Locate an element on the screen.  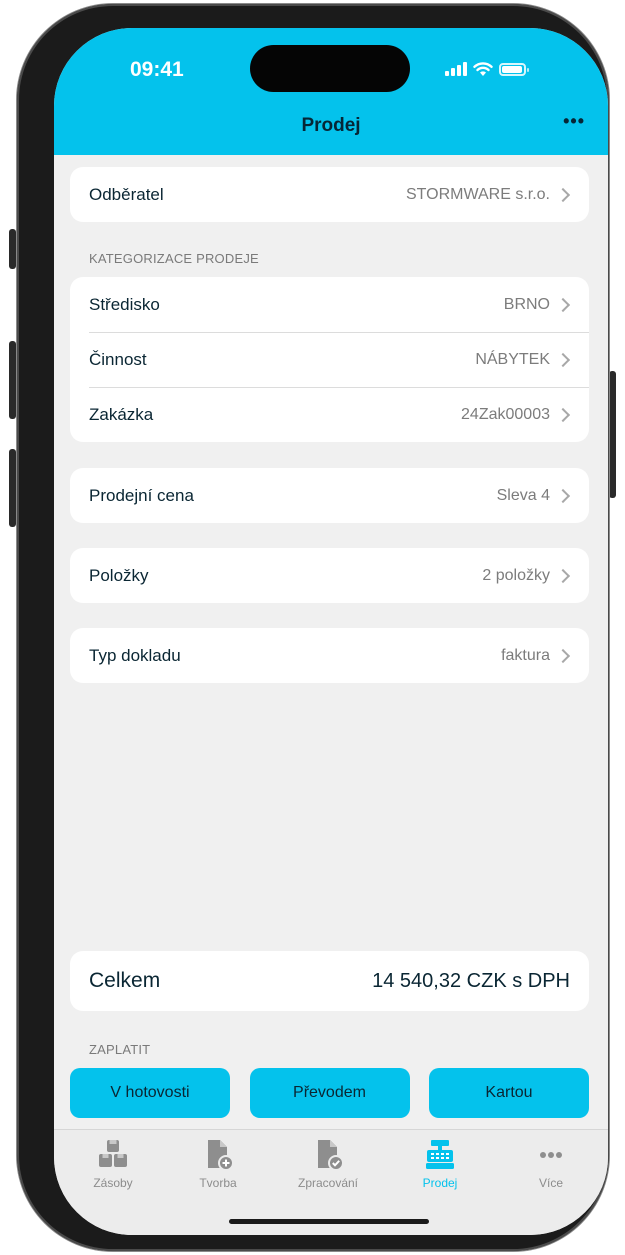
tab-prodej: Prodej is located at coordinates (440, 1164).